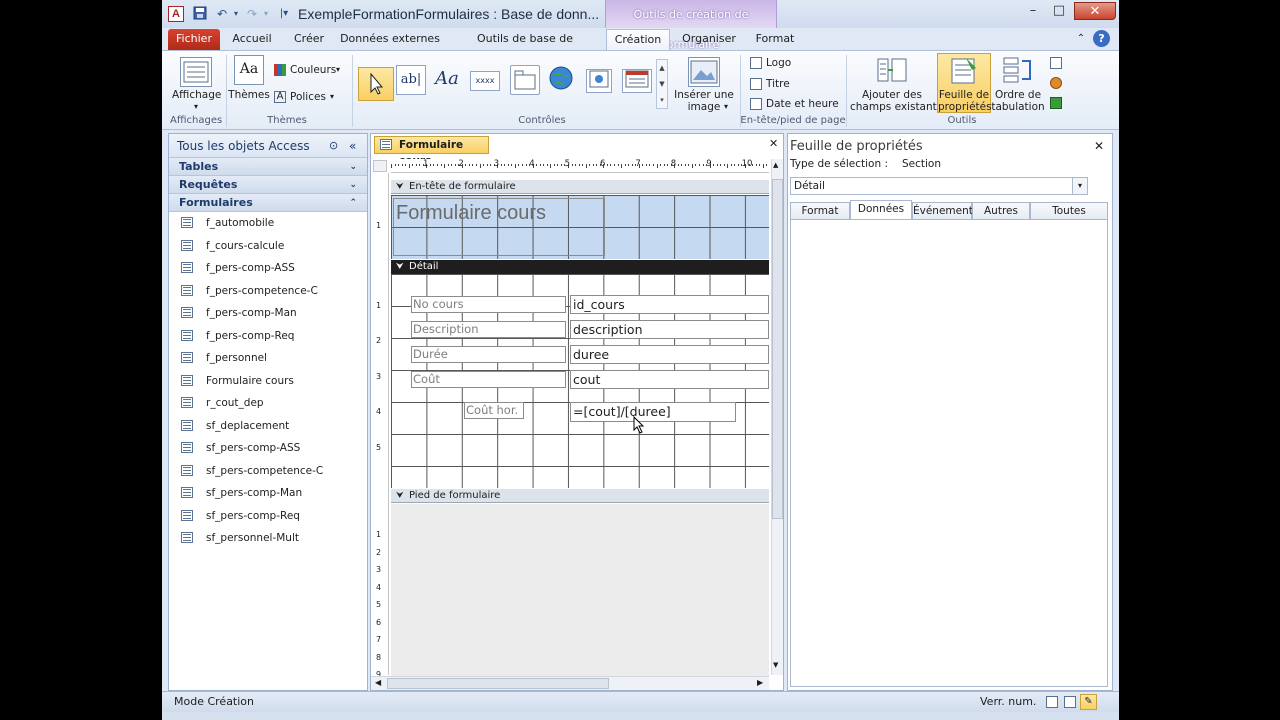 The height and width of the screenshot is (720, 1280). Describe the element at coordinates (447, 80) in the screenshot. I see `label-control-icon: Aa` at that location.